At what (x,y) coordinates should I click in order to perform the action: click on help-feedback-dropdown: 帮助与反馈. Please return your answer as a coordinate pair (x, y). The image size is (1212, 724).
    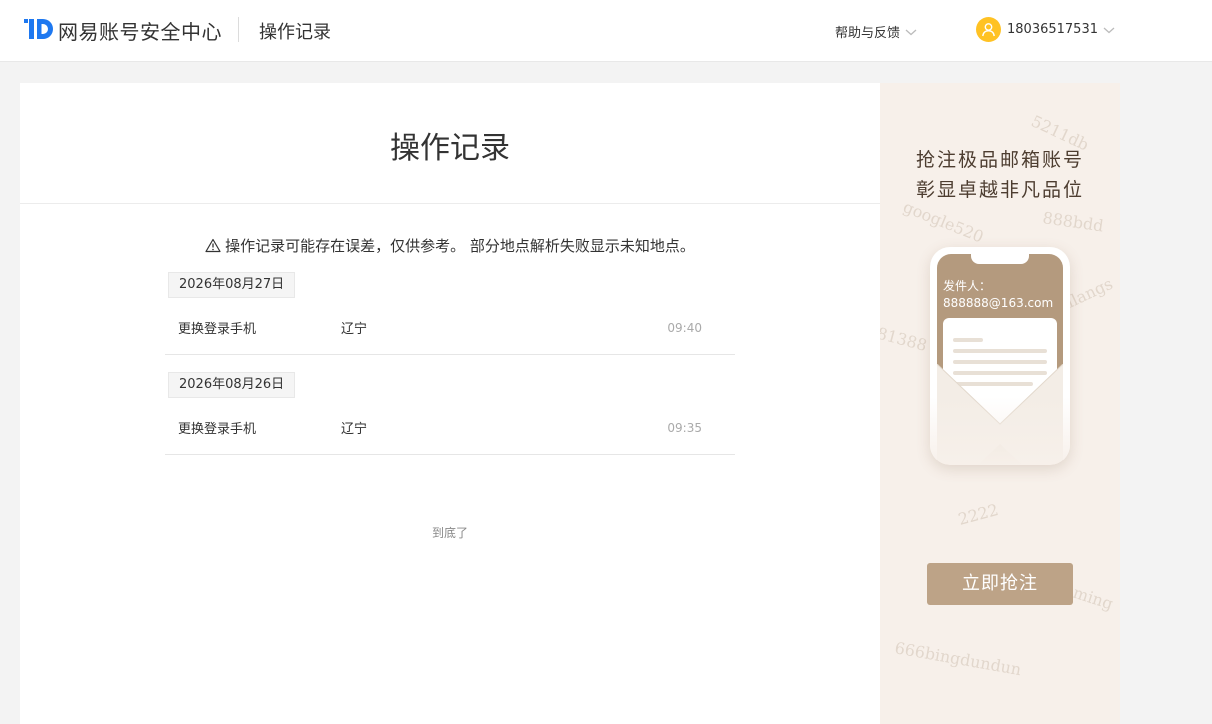
    Looking at the image, I should click on (876, 31).